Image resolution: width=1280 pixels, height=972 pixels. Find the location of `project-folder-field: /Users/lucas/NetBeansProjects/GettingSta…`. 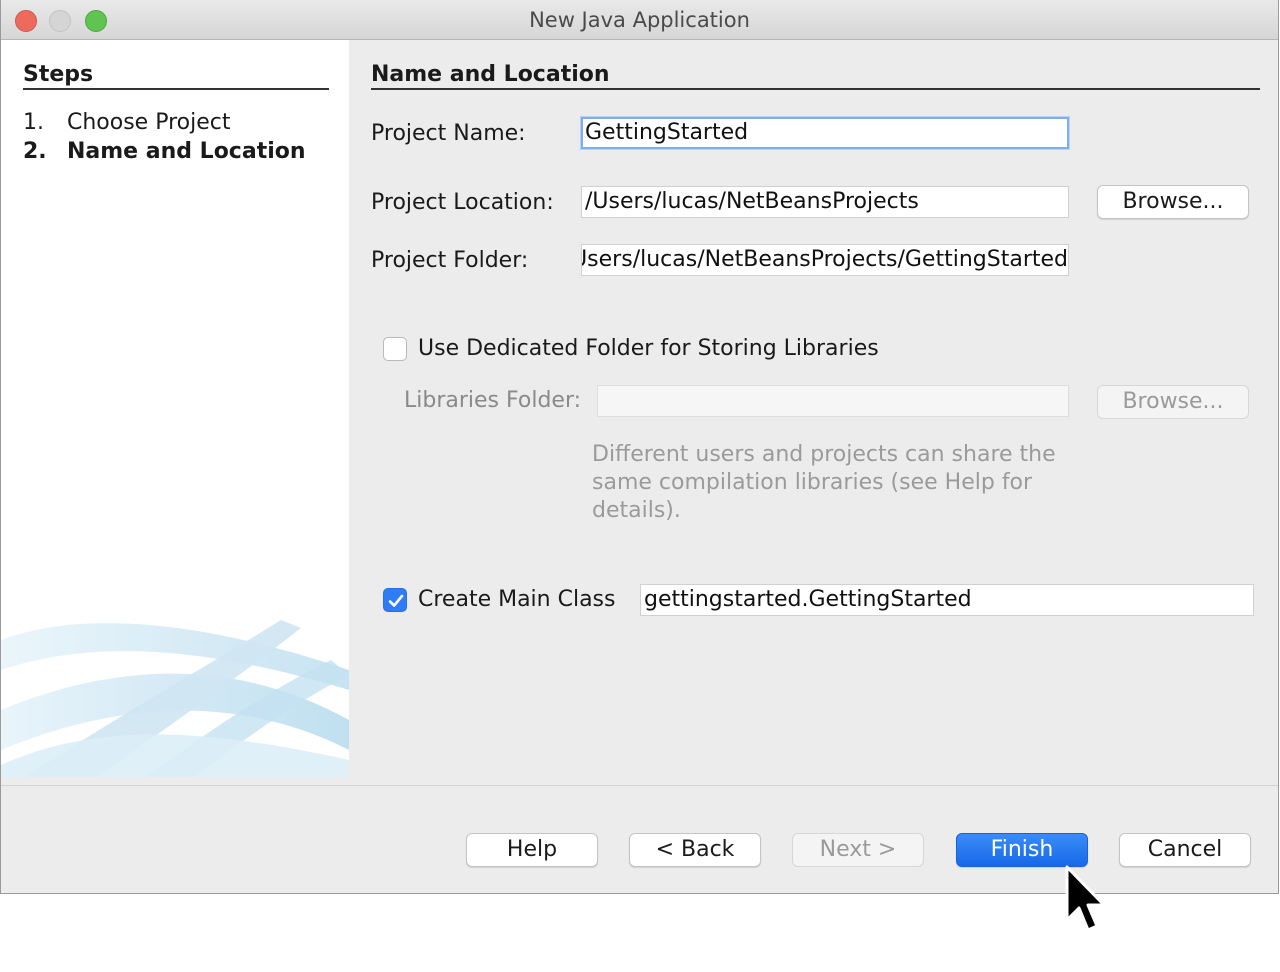

project-folder-field: /Users/lucas/NetBeansProjects/GettingSta… is located at coordinates (825, 260).